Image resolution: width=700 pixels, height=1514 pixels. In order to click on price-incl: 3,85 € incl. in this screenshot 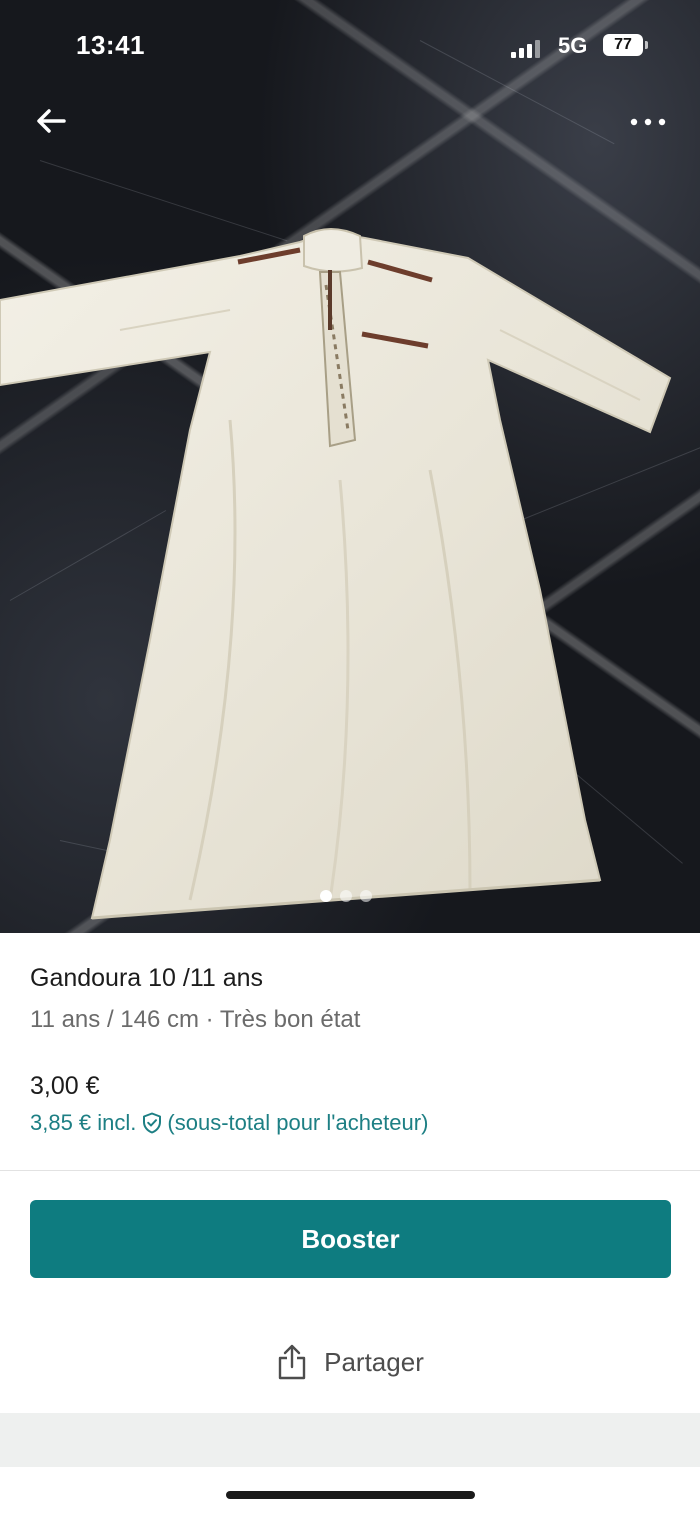, I will do `click(83, 1122)`.